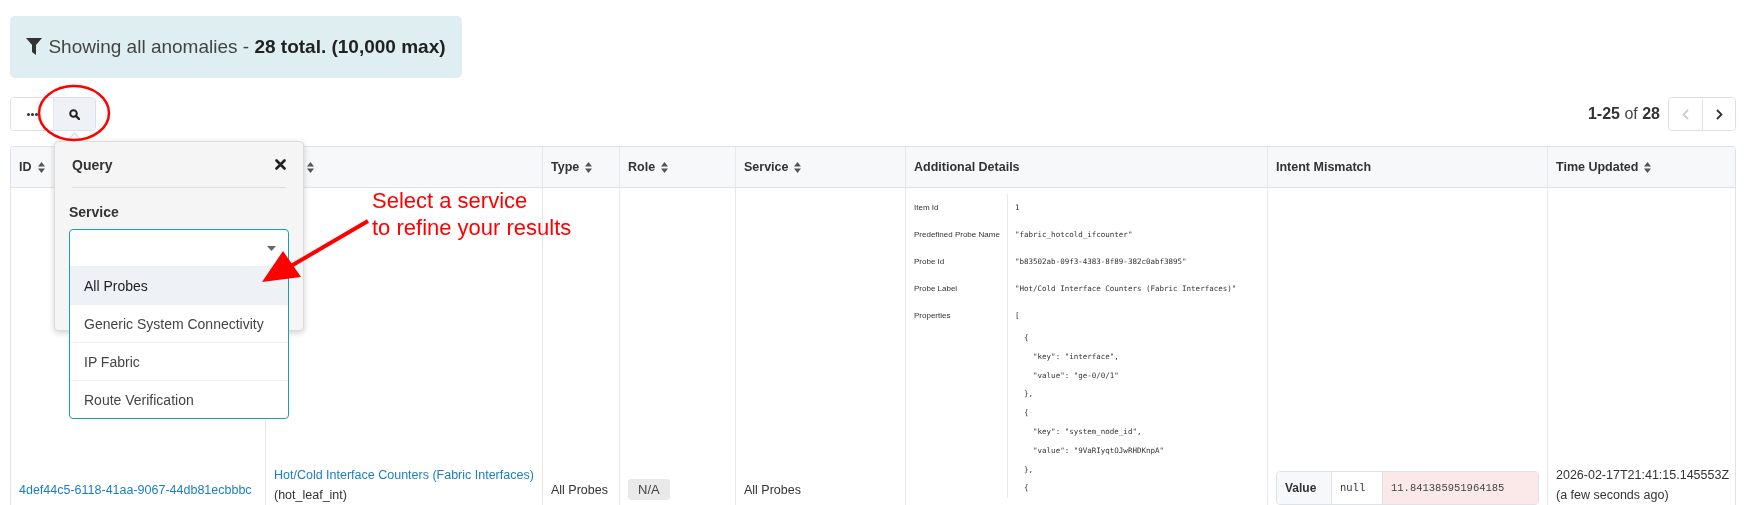 This screenshot has height=505, width=1748. Describe the element at coordinates (179, 399) in the screenshot. I see `dropdown-option: Route Verification` at that location.